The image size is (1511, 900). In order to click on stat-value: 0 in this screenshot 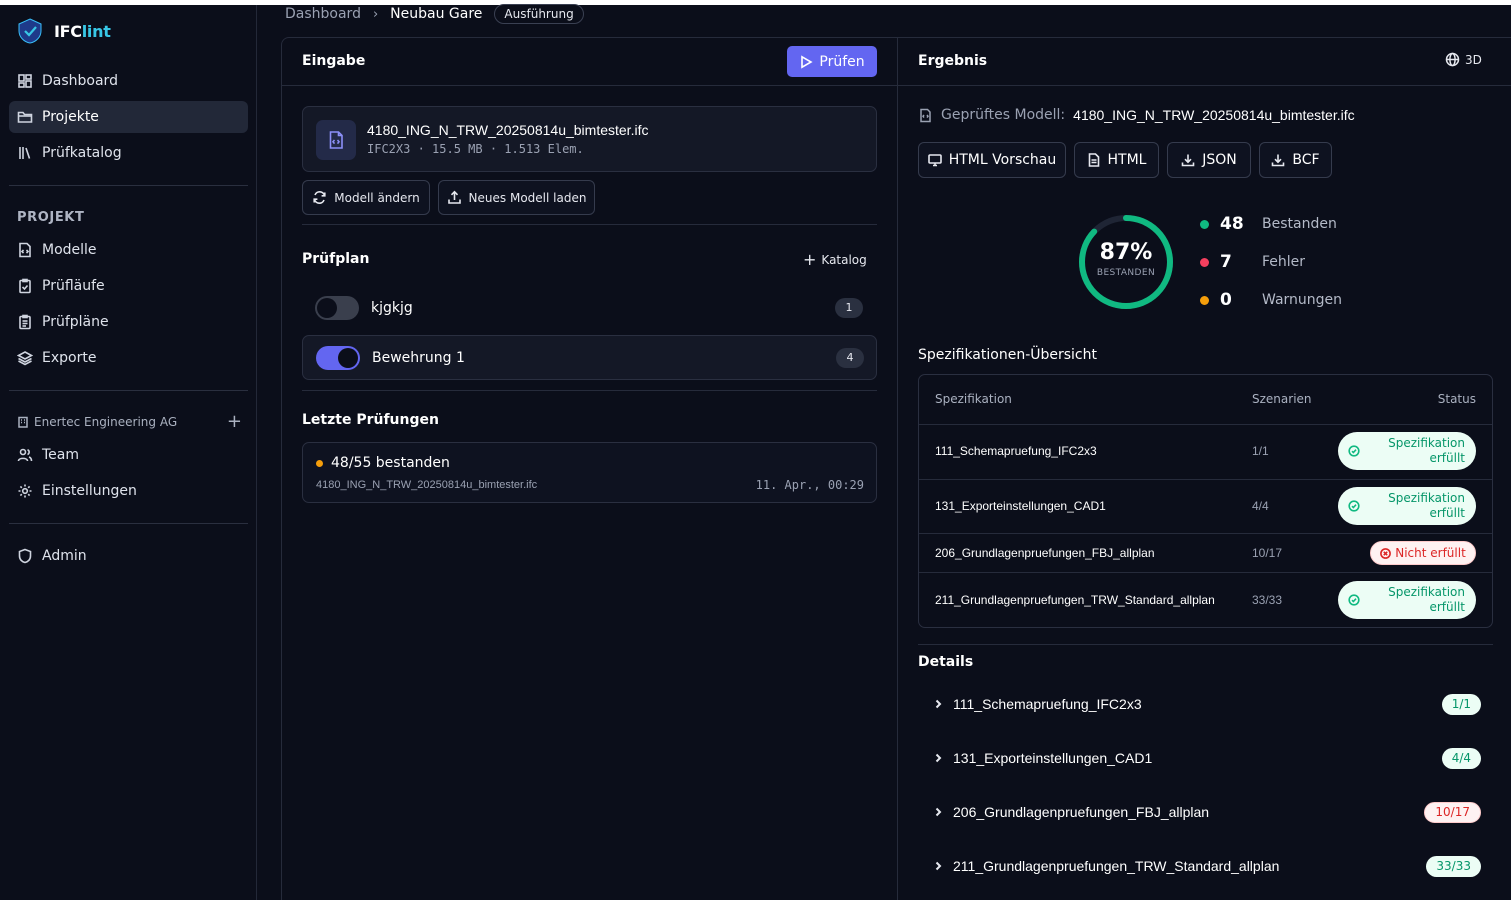, I will do `click(1226, 300)`.